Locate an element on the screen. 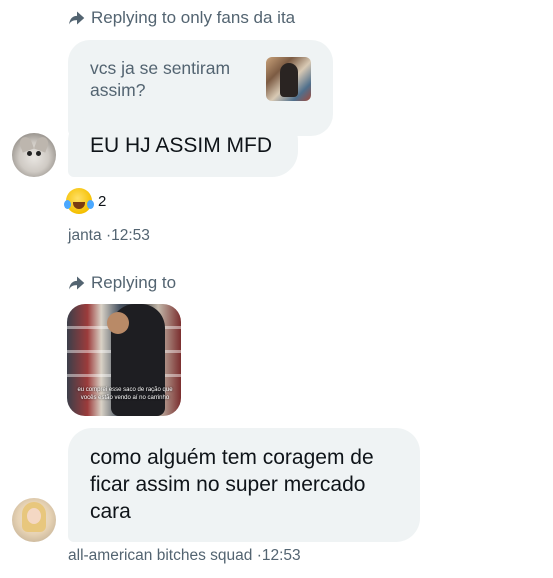  quoted-thumbnail is located at coordinates (288, 79).